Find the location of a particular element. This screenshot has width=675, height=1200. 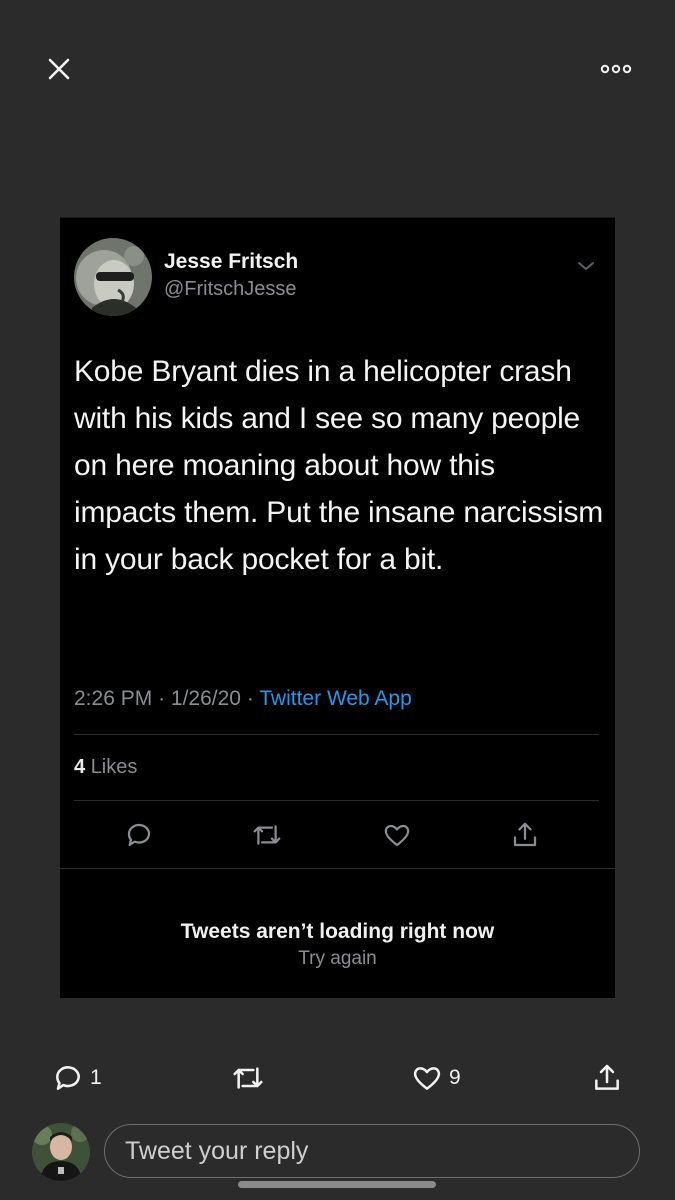

tweet-metadata: 2:26 PM · 1/26/20 · Twitter Web App is located at coordinates (243, 699).